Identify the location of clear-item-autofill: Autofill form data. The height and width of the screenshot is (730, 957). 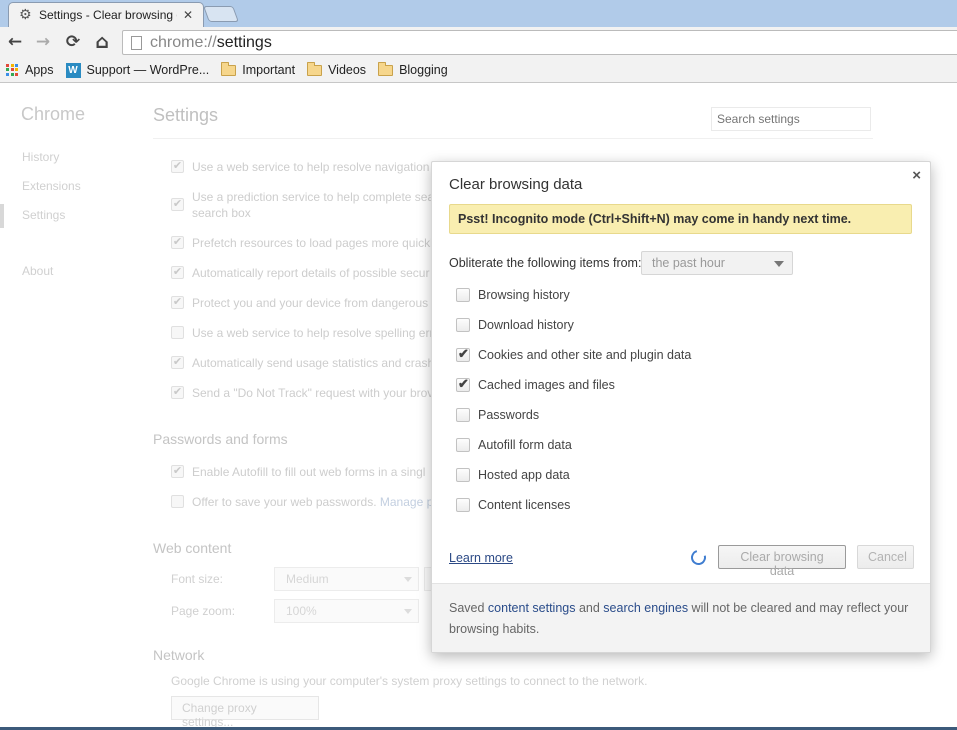
(514, 445).